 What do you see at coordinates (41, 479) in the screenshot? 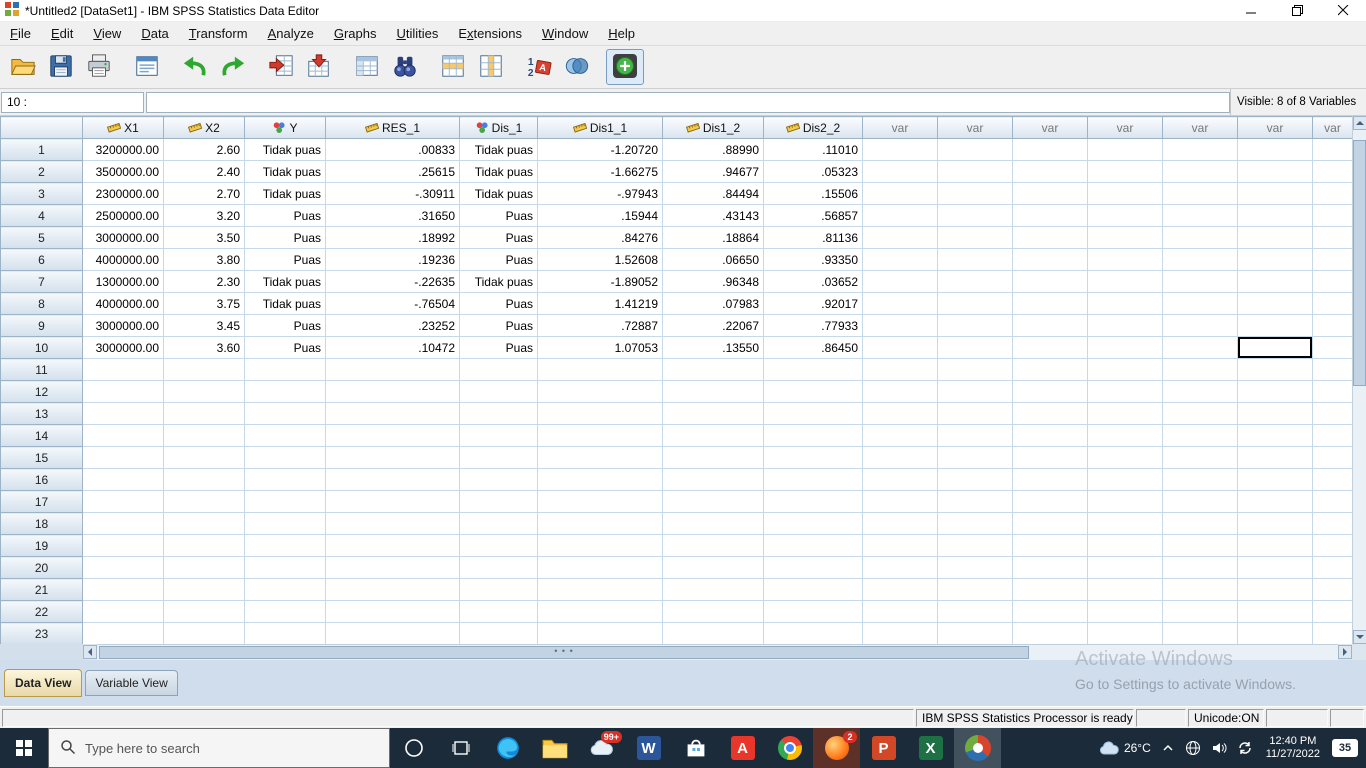
I see `row-number: 16` at bounding box center [41, 479].